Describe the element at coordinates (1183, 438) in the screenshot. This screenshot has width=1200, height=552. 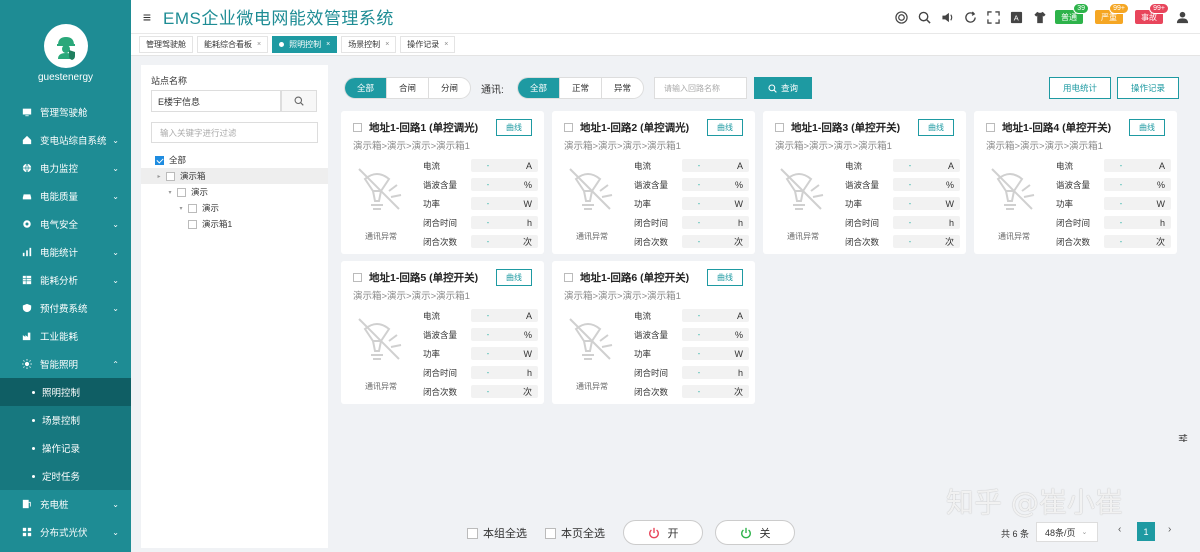
I see `settings-sliders-icon` at that location.